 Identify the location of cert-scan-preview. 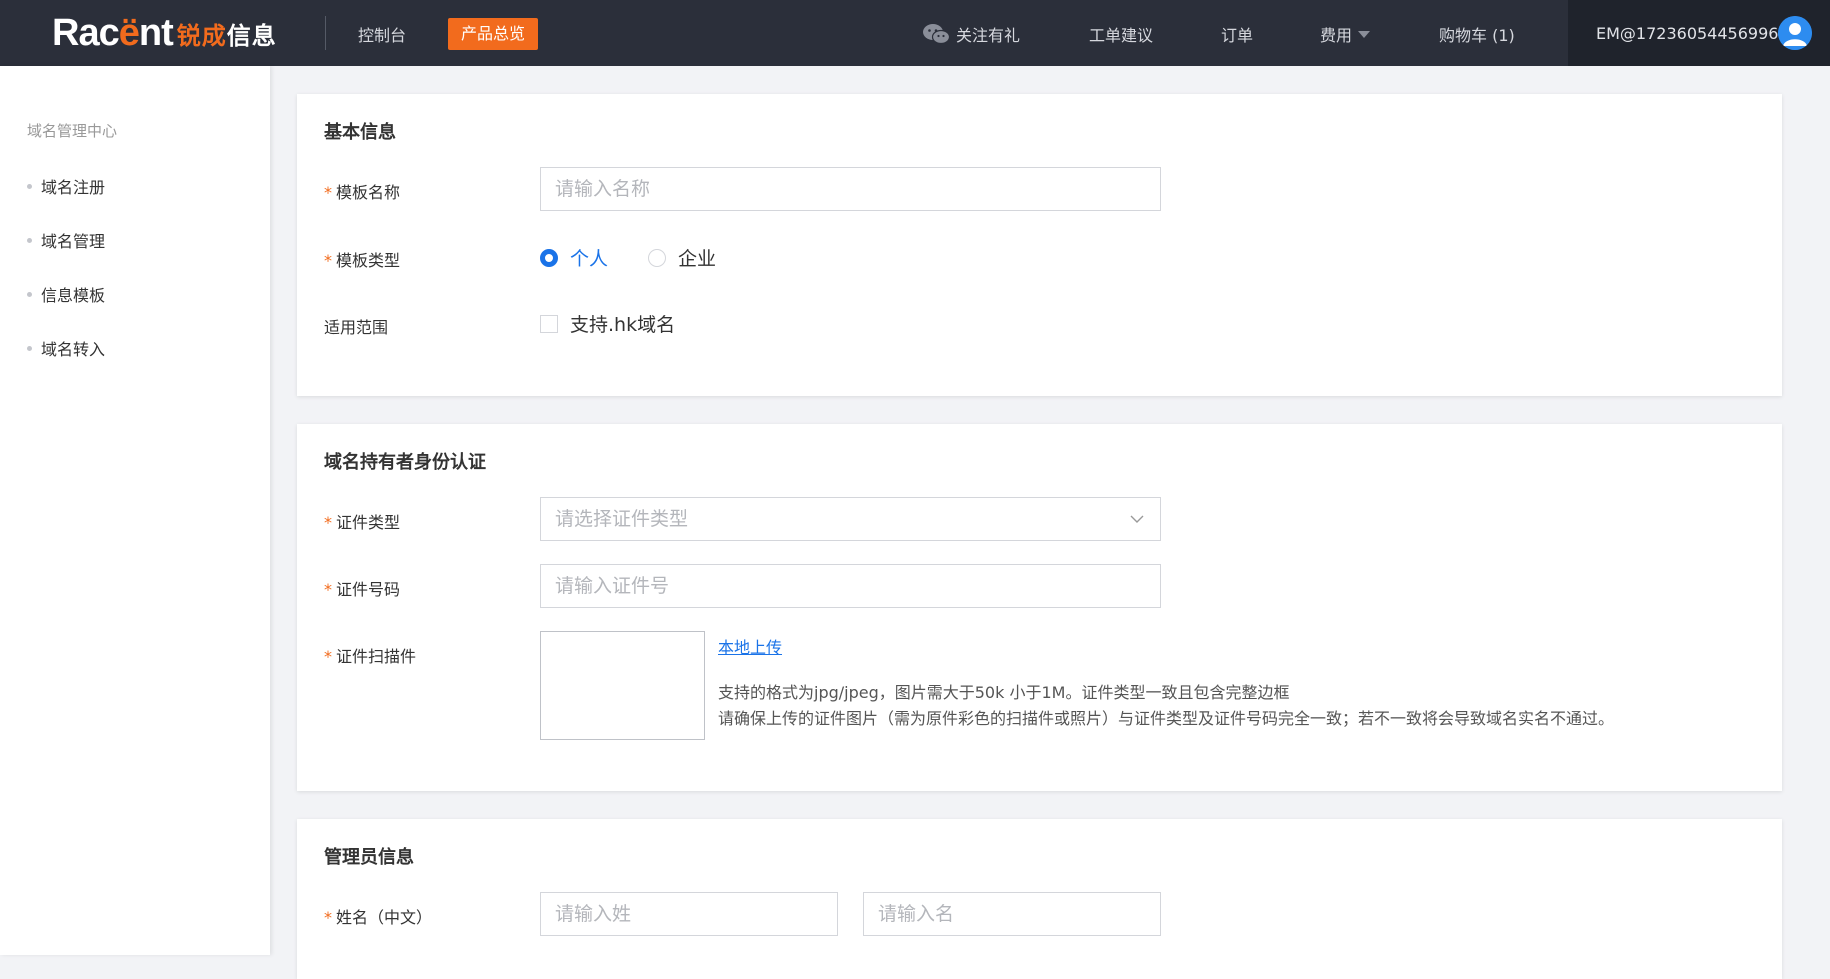
(622, 685).